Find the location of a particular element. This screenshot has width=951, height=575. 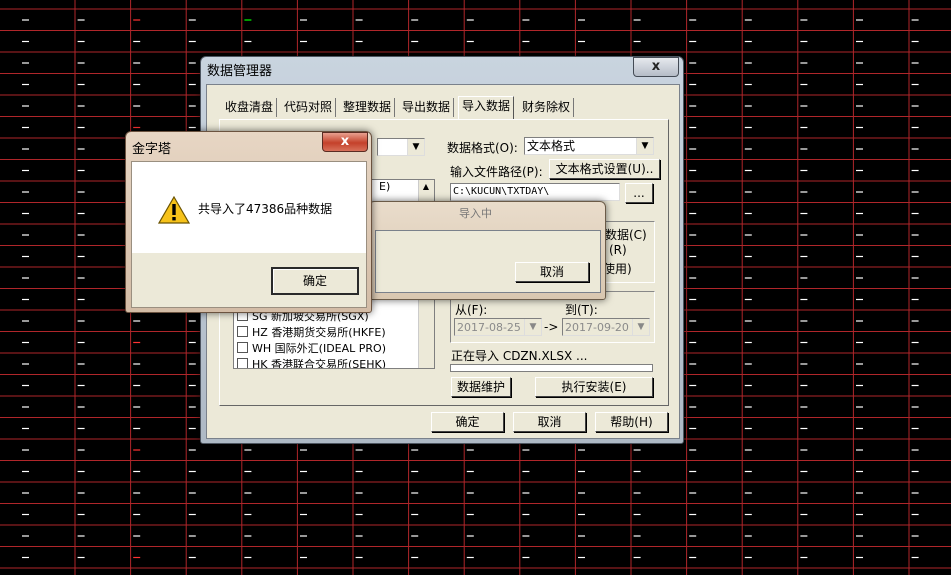

data-manager-close-button: x is located at coordinates (656, 67).